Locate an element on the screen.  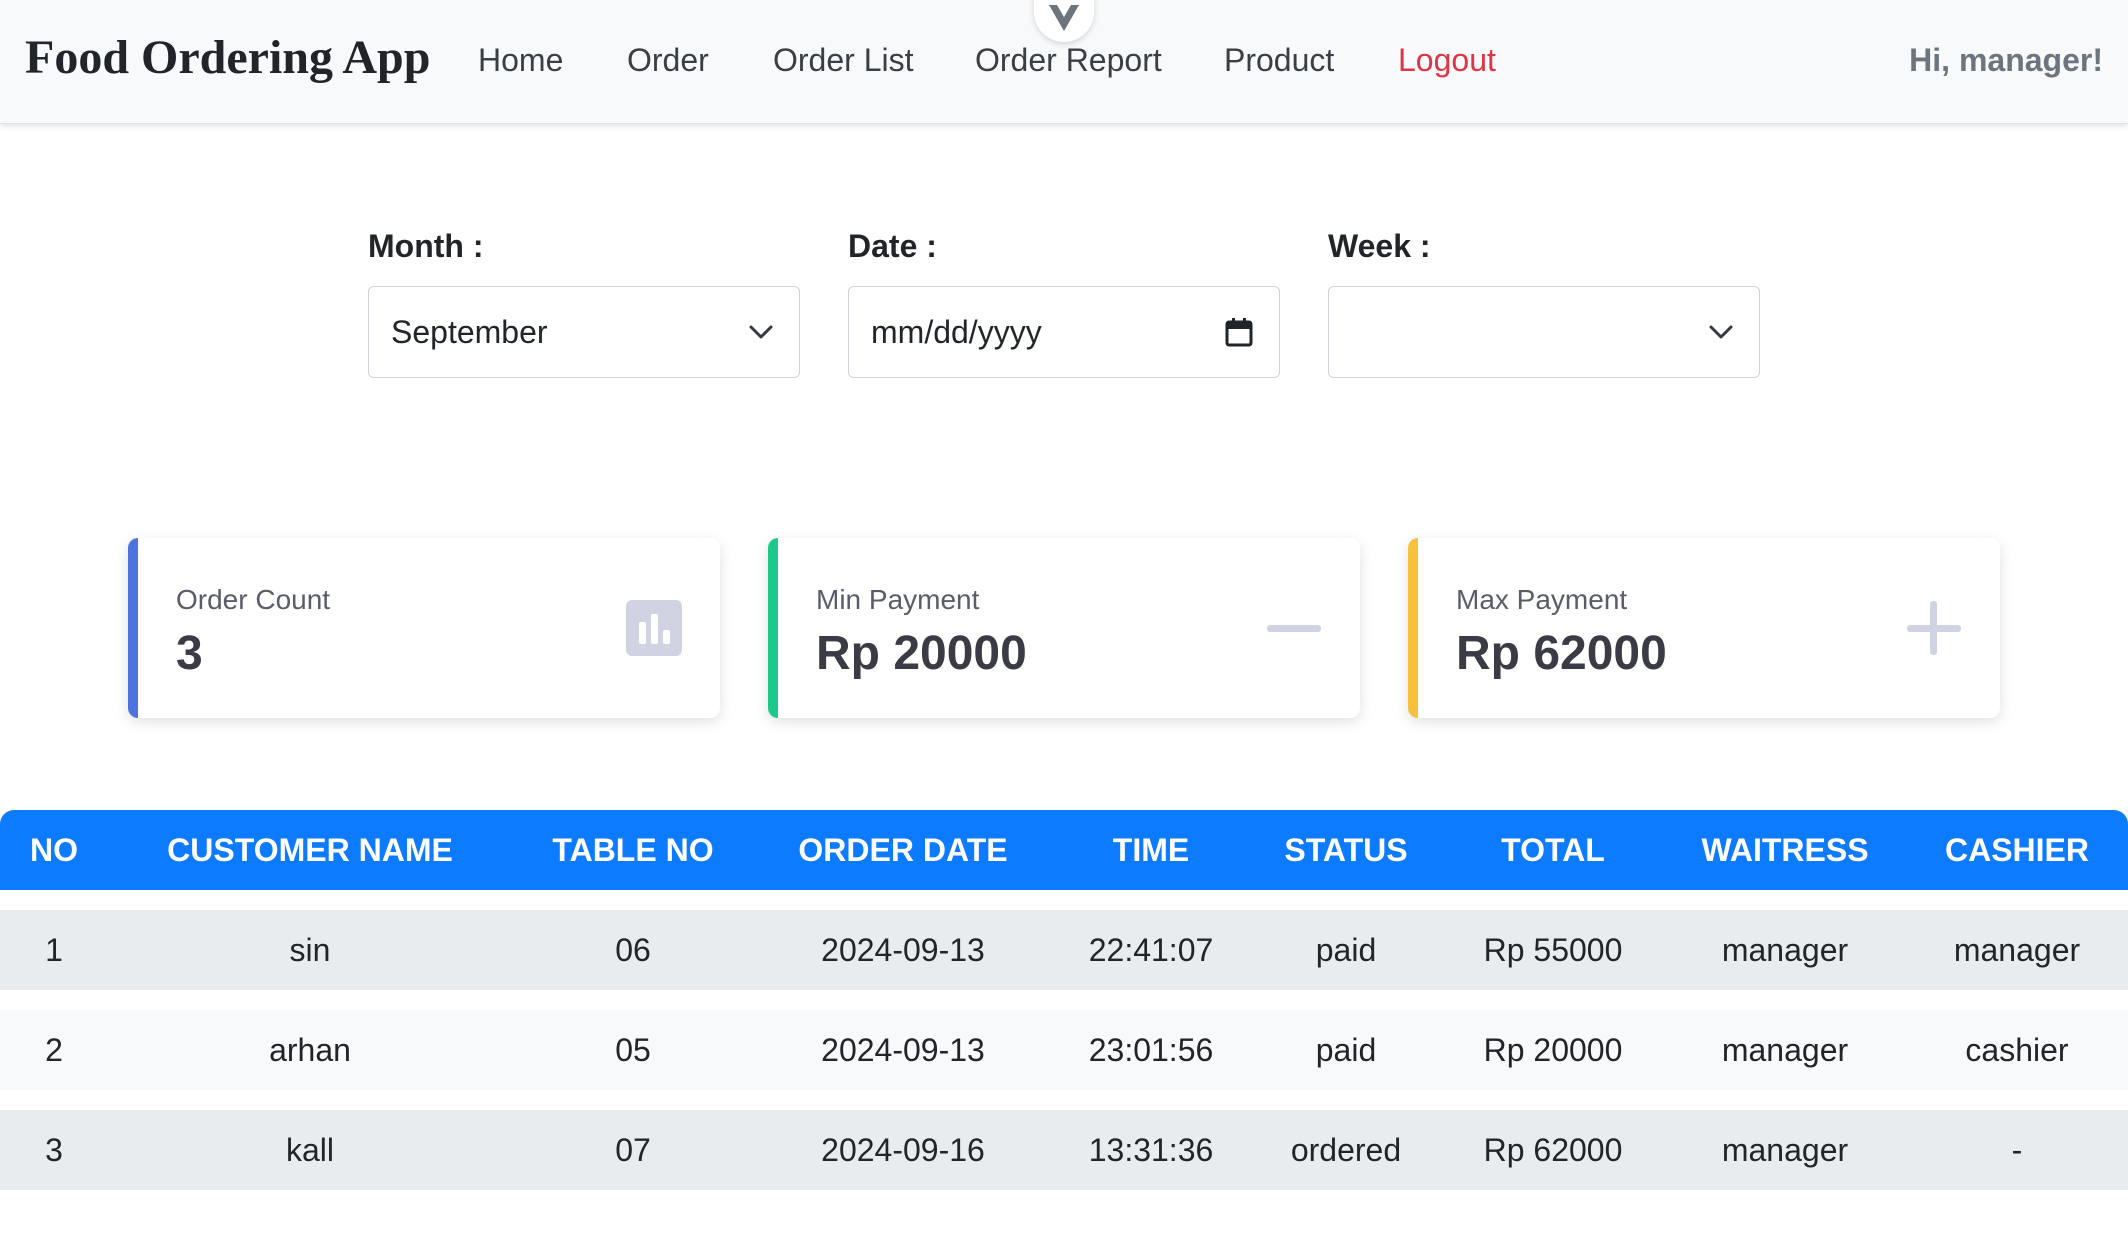
cell-total: Rp 55000 is located at coordinates (1553, 950).